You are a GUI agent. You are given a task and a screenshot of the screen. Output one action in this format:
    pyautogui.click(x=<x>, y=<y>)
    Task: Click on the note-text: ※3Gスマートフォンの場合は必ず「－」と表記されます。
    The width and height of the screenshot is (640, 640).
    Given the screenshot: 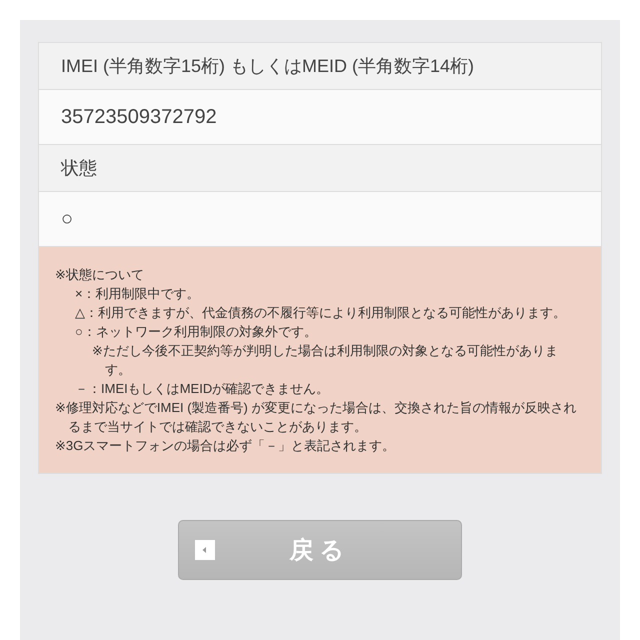 What is the action you would take?
    pyautogui.click(x=225, y=446)
    